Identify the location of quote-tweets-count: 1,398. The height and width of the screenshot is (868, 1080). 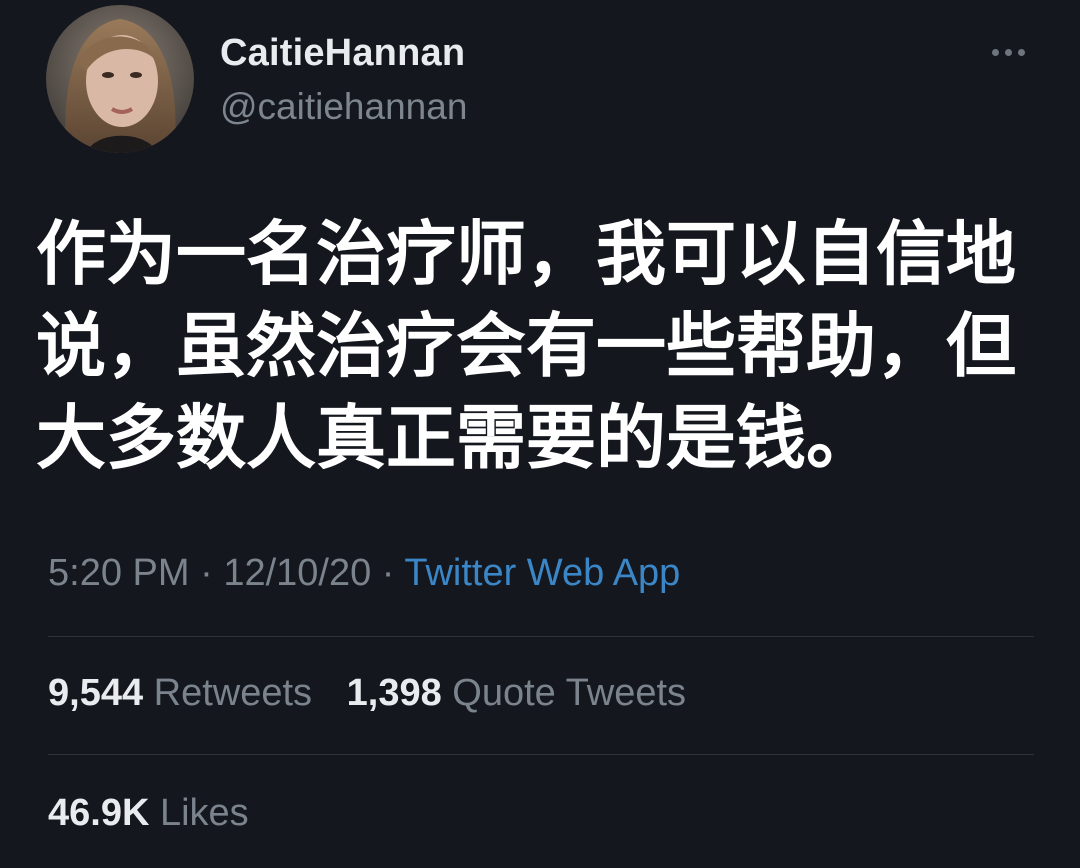
(394, 693).